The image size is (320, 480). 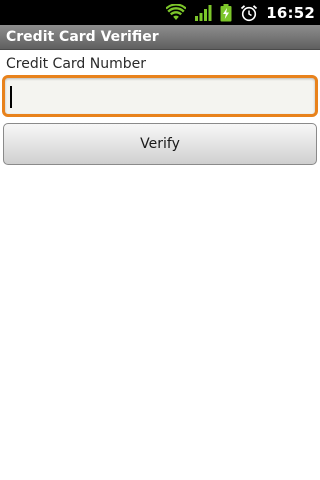 I want to click on signal-icon, so click(x=203, y=13).